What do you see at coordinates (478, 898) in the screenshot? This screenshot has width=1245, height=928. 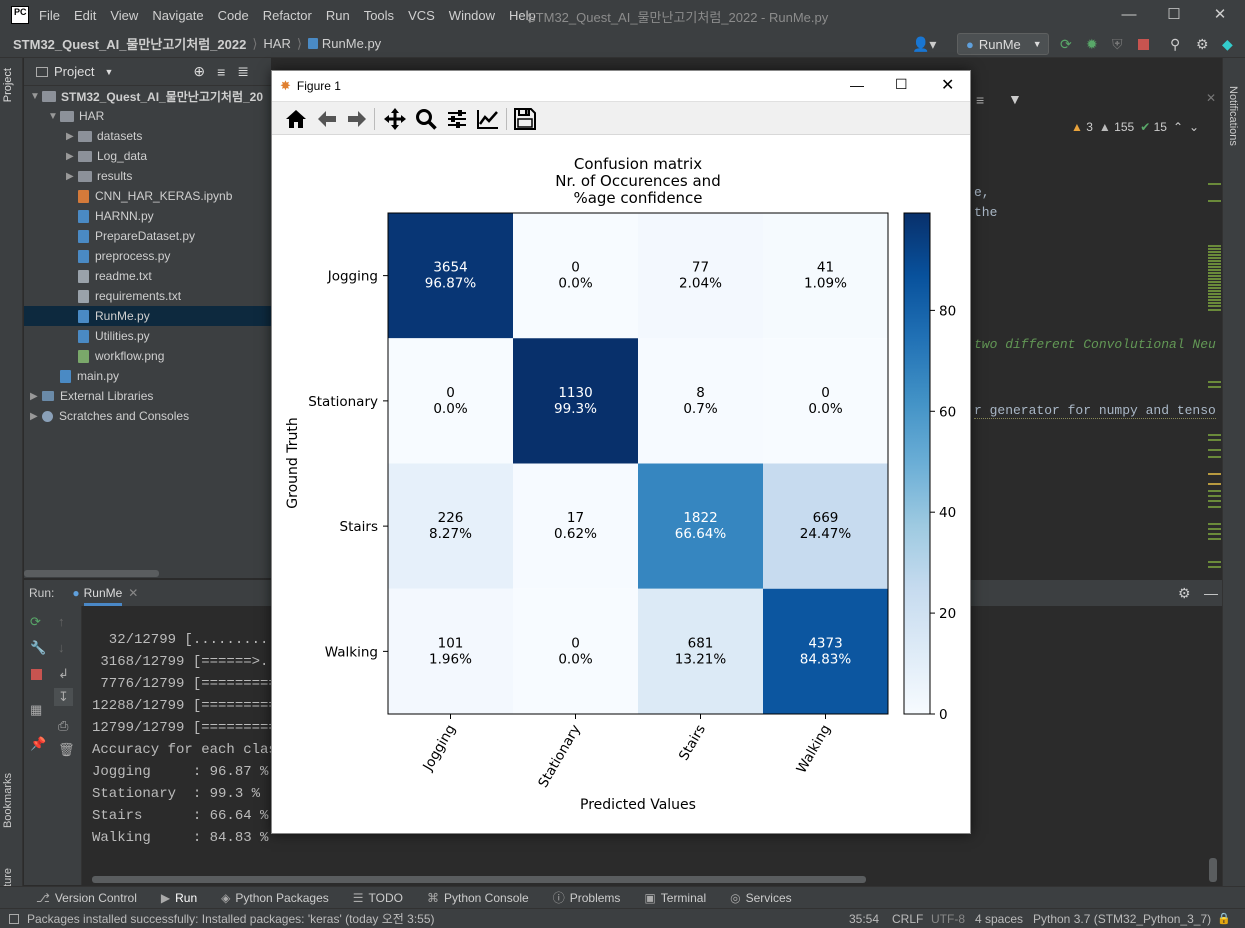 I see `tab-python-console: ⌘ Python Console` at bounding box center [478, 898].